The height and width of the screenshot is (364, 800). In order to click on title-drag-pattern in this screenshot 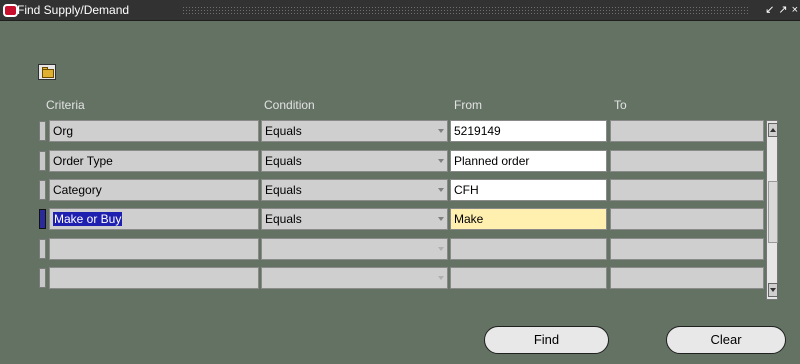, I will do `click(465, 10)`.